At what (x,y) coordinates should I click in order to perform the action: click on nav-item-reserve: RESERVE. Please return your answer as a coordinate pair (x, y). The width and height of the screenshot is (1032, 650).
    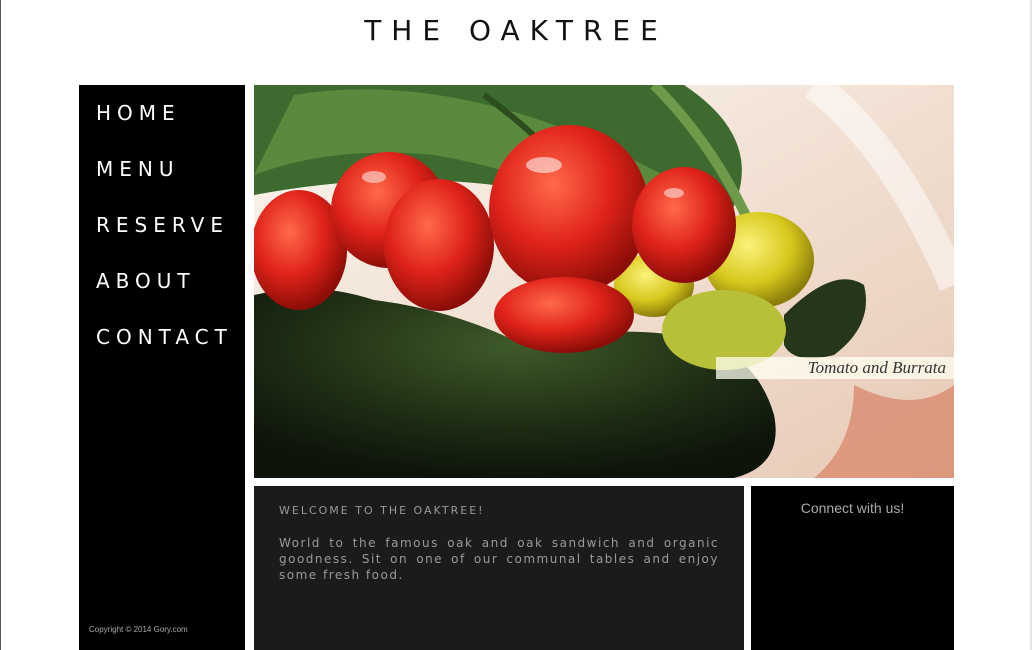
    Looking at the image, I should click on (162, 225).